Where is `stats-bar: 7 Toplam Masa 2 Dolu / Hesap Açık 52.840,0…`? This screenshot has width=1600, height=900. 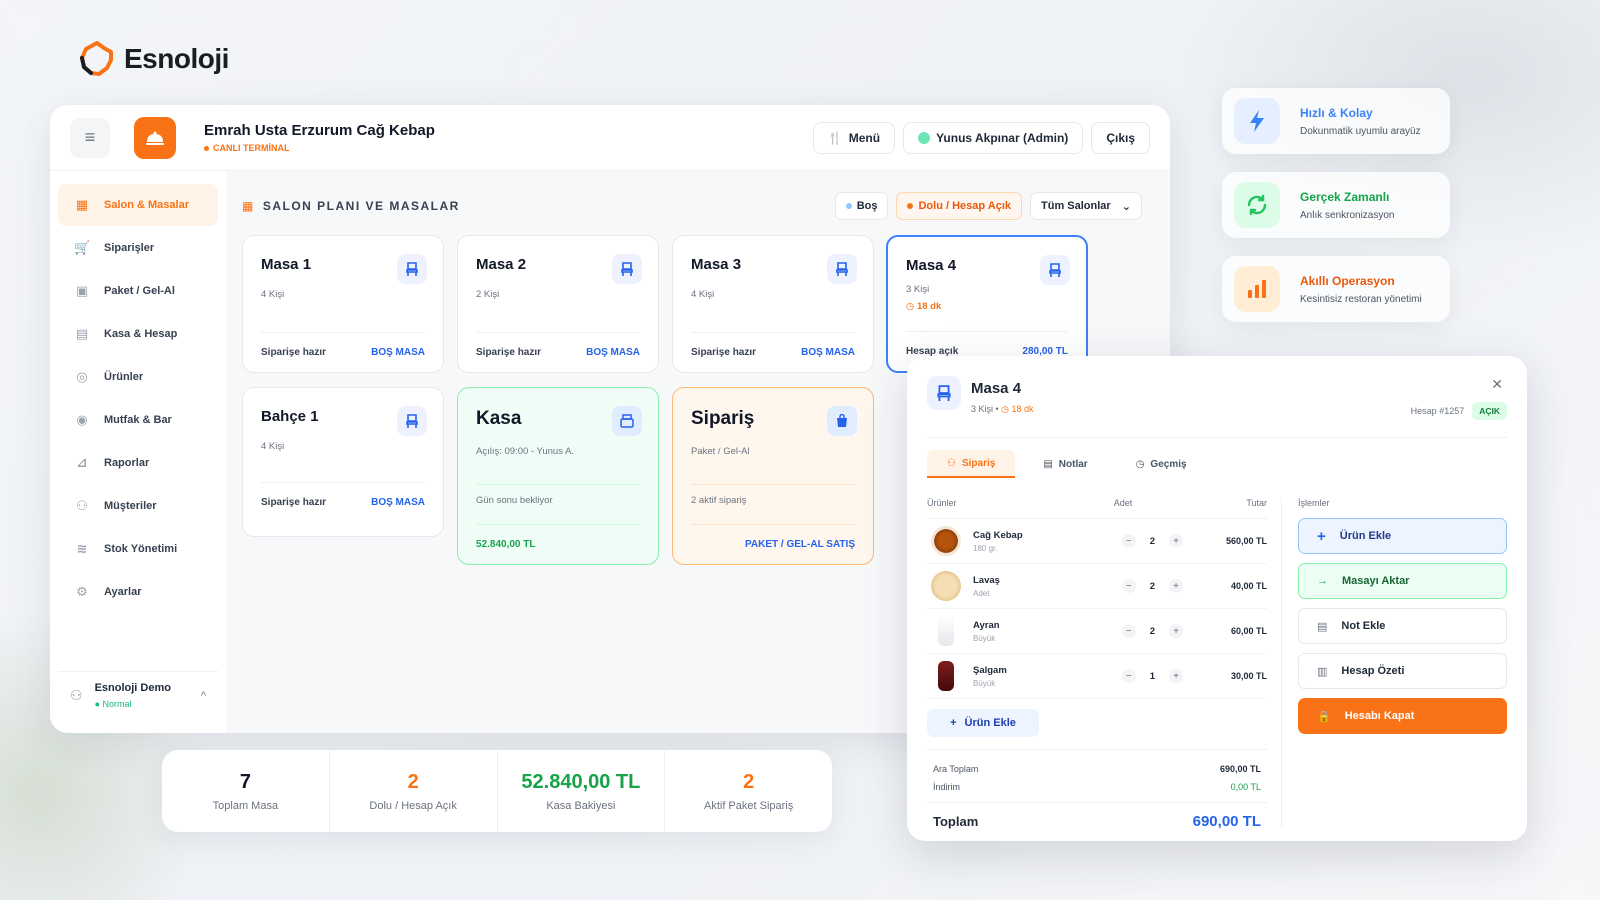
stats-bar: 7 Toplam Masa 2 Dolu / Hesap Açık 52.840,0… is located at coordinates (497, 791).